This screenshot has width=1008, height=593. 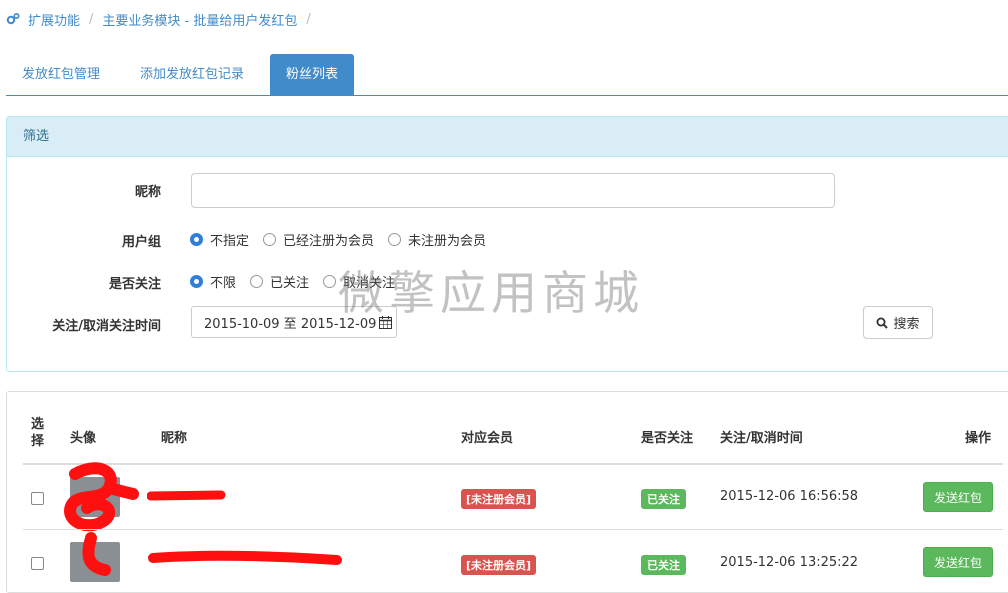 I want to click on group-option-unspecified: 不指定, so click(x=219, y=239).